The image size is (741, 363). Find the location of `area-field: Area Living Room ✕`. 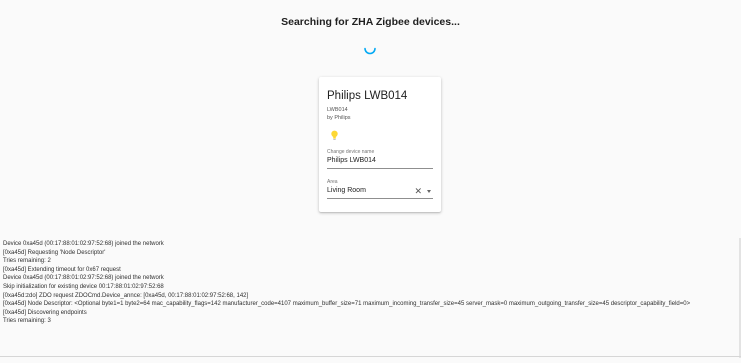

area-field: Area Living Room ✕ is located at coordinates (380, 189).